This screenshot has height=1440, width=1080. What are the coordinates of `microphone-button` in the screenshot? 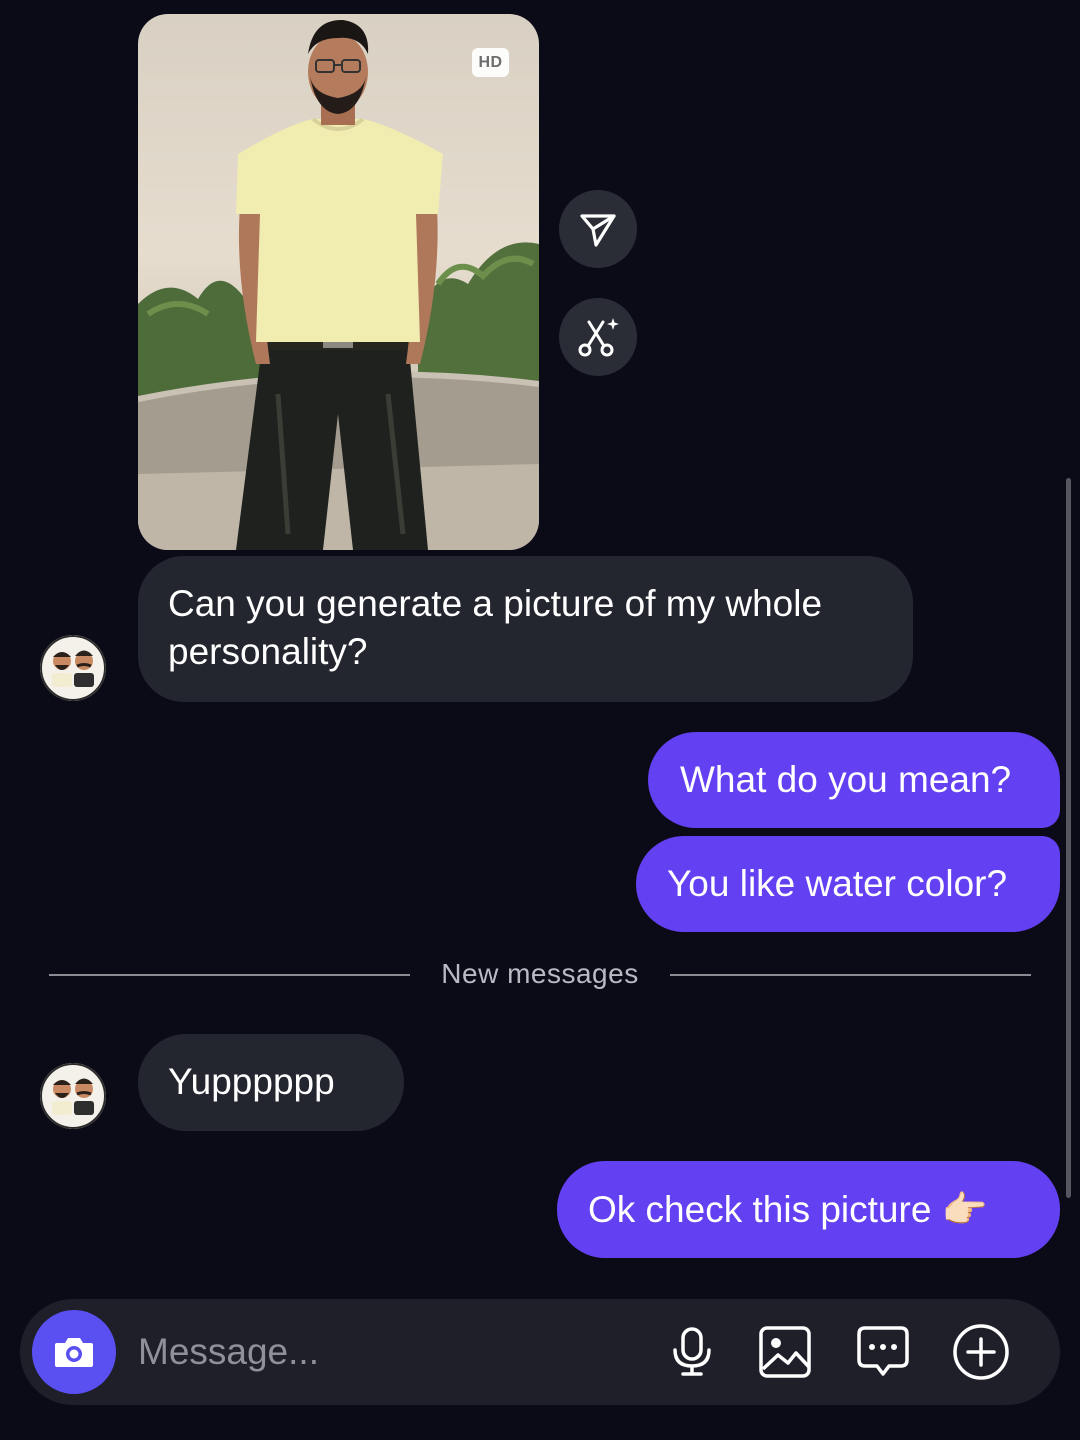 It's located at (692, 1352).